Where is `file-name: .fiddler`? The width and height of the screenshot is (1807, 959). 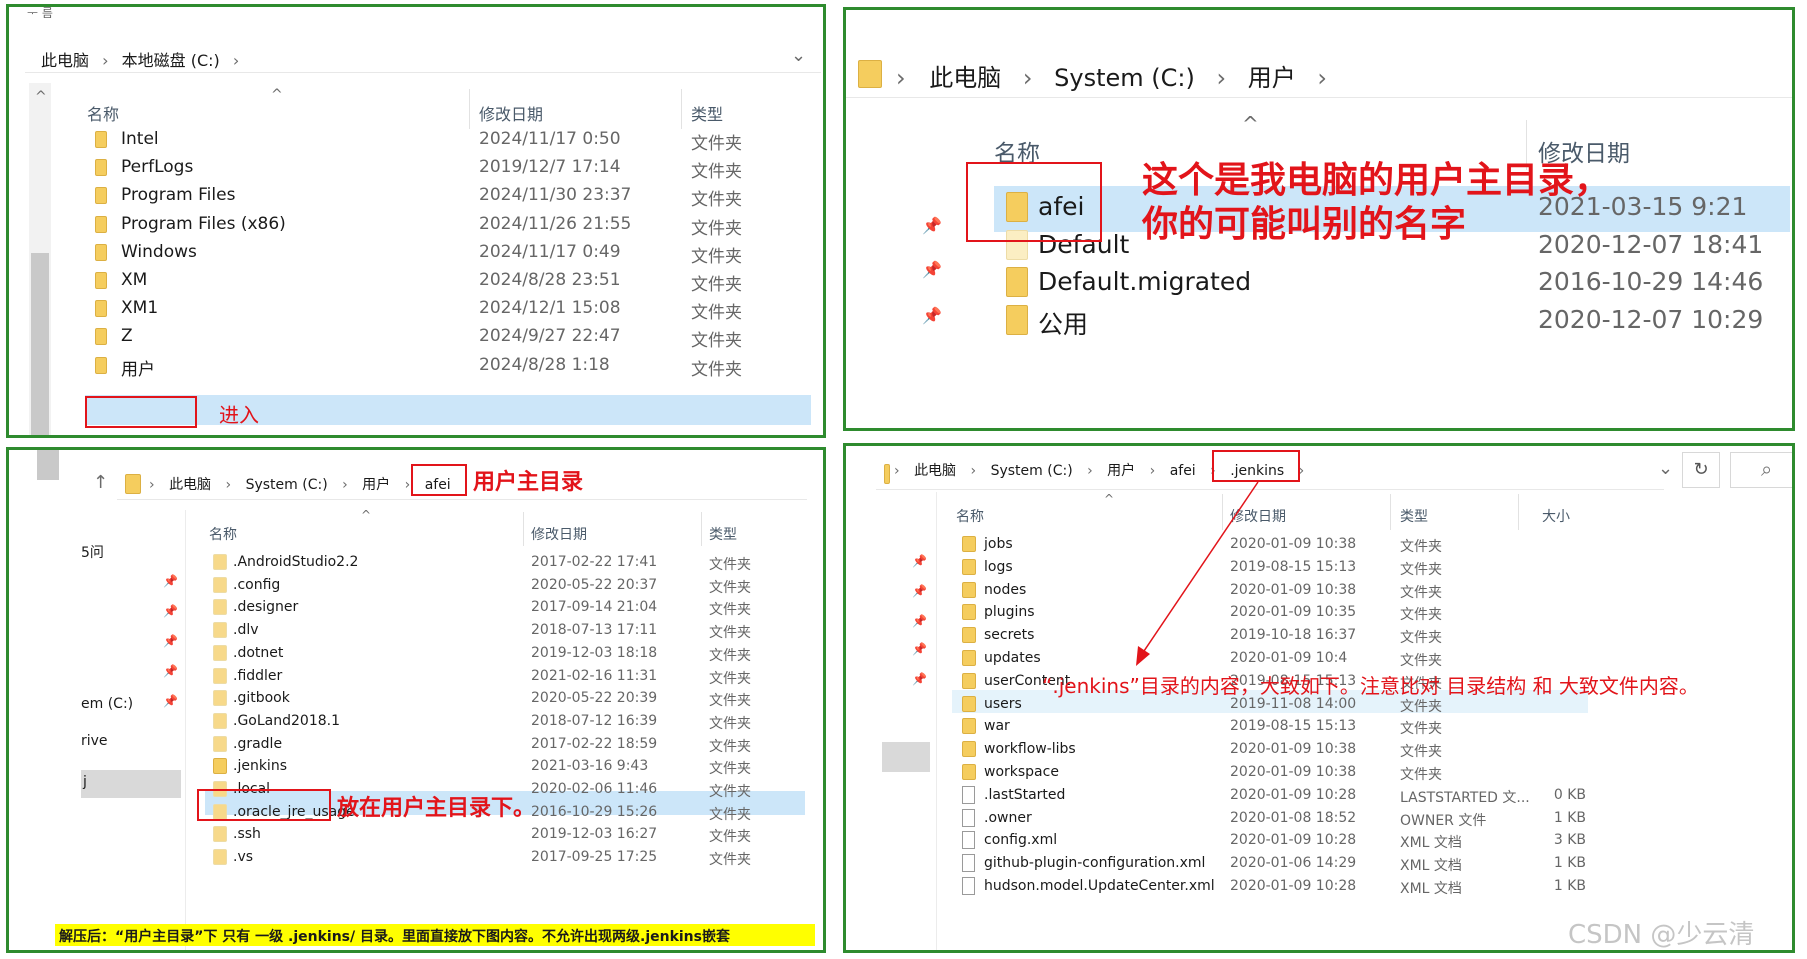 file-name: .fiddler is located at coordinates (257, 676).